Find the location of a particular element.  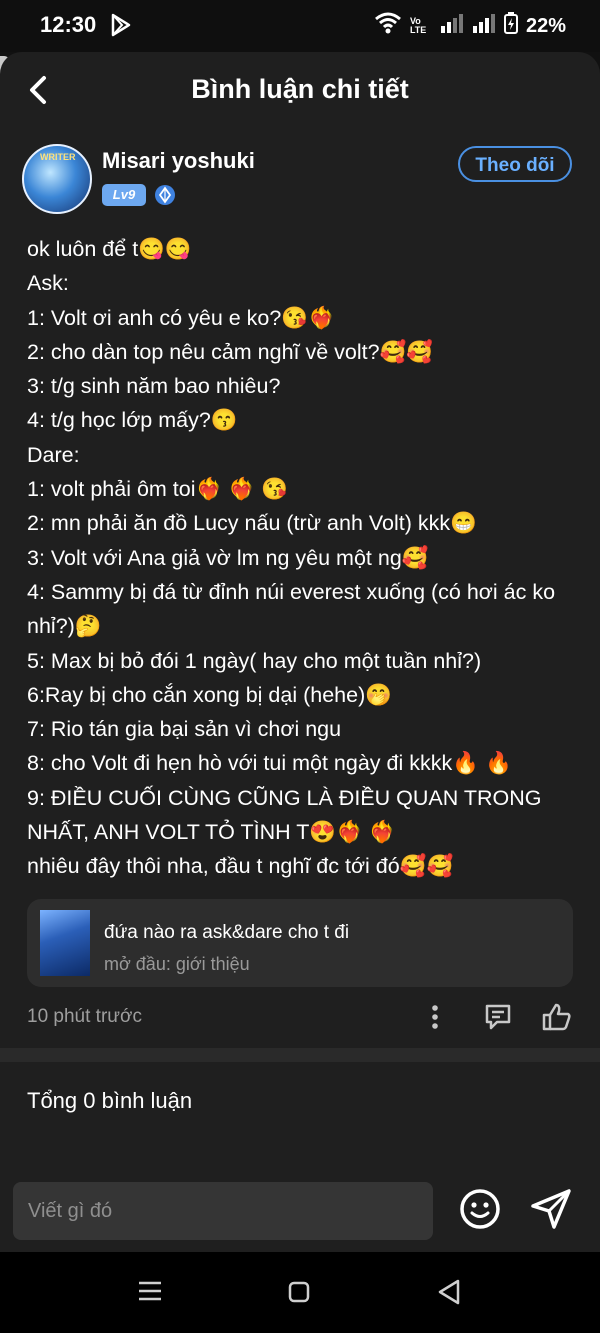

more-options-icon is located at coordinates (435, 1017).